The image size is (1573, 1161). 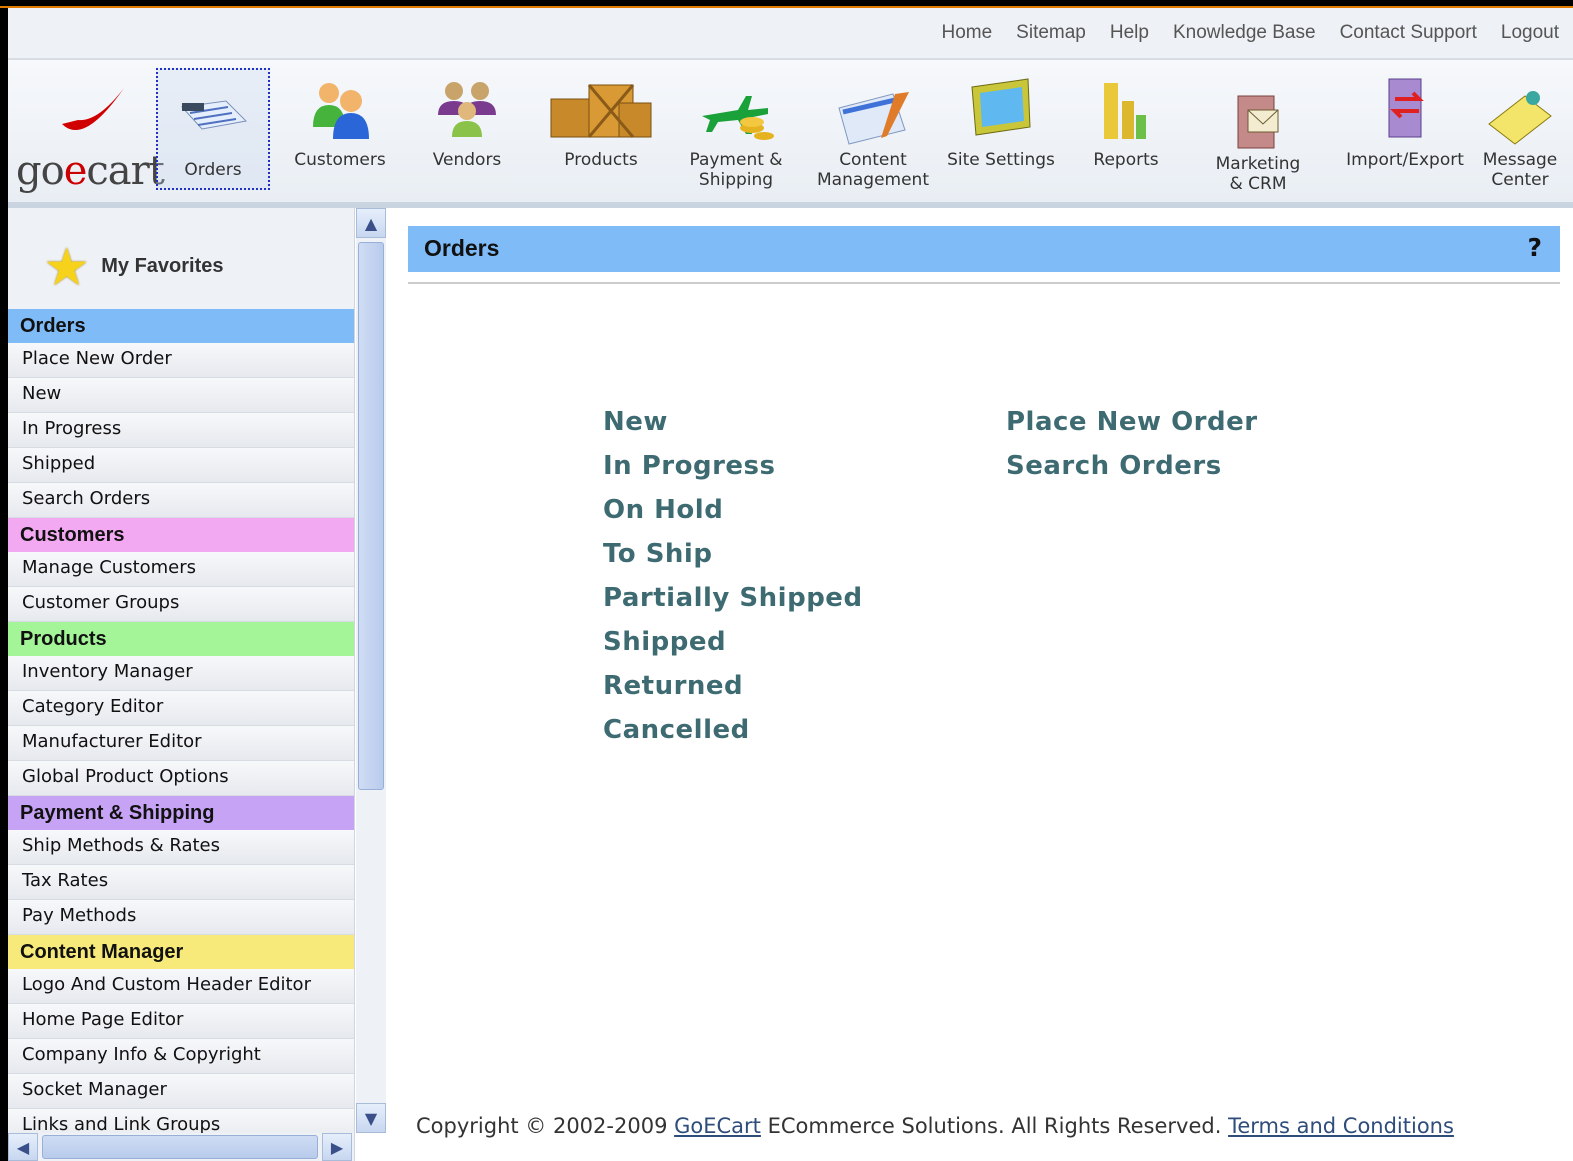 I want to click on sidebar-item-tax-rates: Tax Rates, so click(x=181, y=882).